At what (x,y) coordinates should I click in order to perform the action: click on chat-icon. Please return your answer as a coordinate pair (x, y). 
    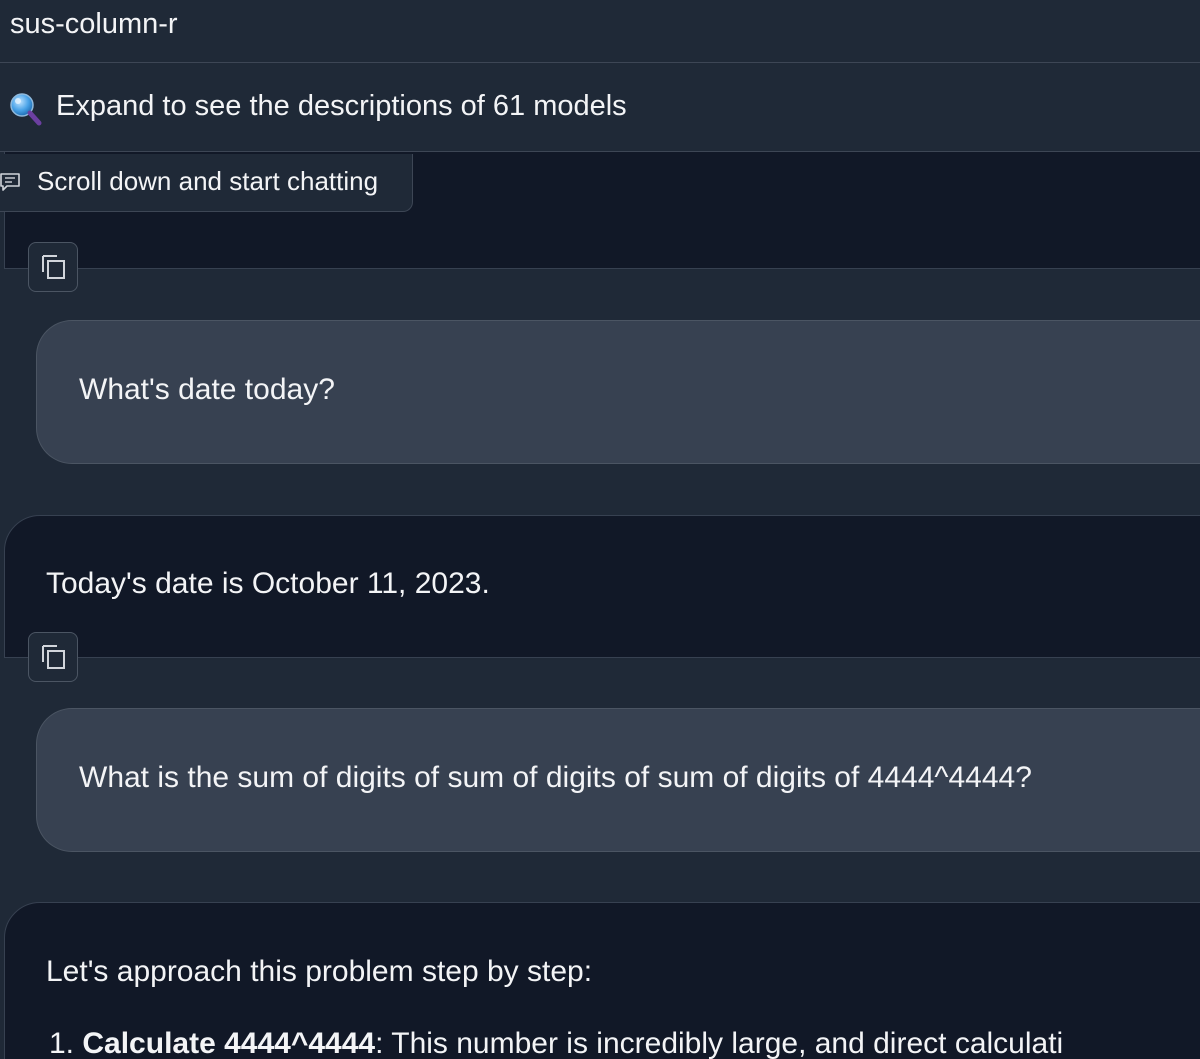
    Looking at the image, I should click on (10, 182).